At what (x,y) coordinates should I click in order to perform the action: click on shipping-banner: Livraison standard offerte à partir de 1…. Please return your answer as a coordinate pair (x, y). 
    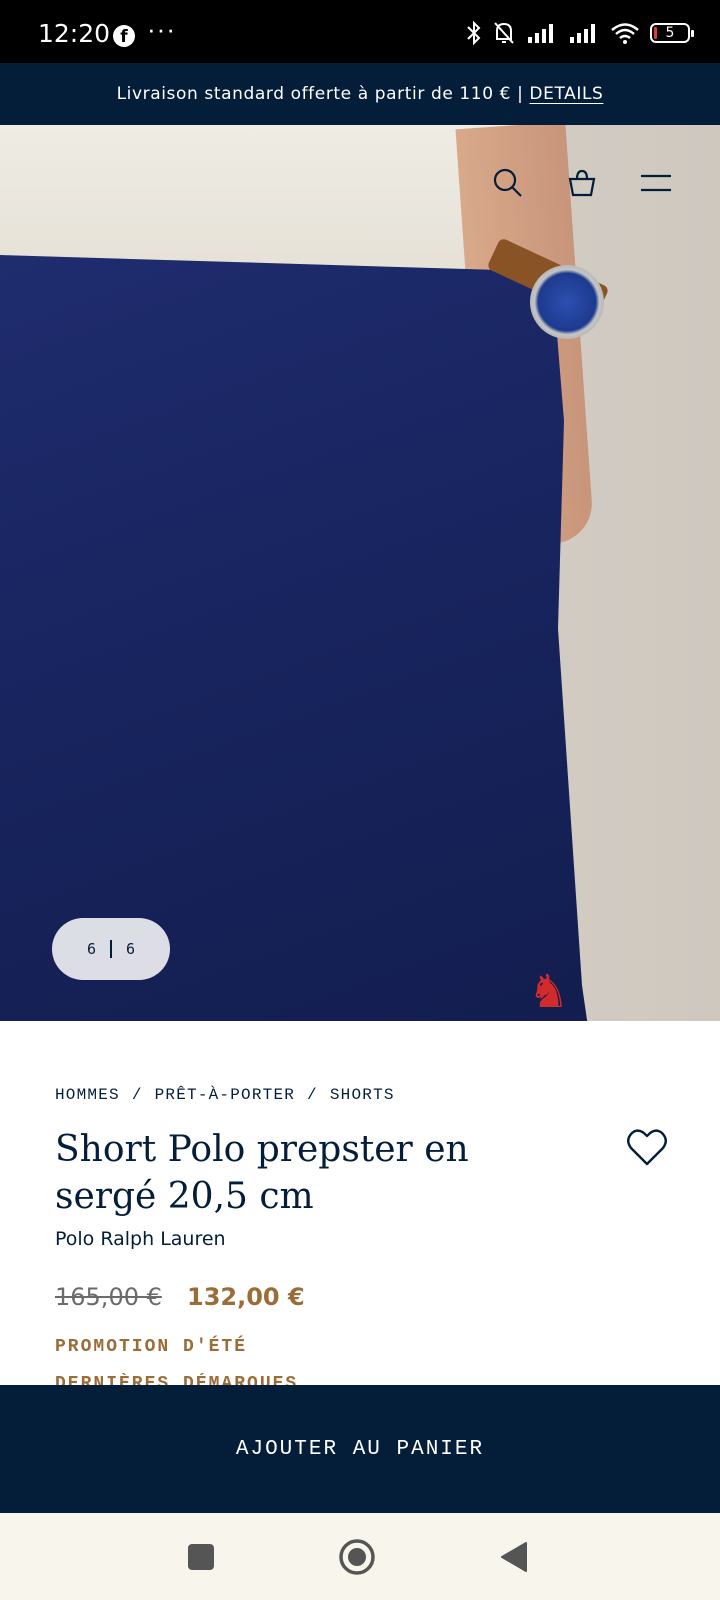
    Looking at the image, I should click on (360, 94).